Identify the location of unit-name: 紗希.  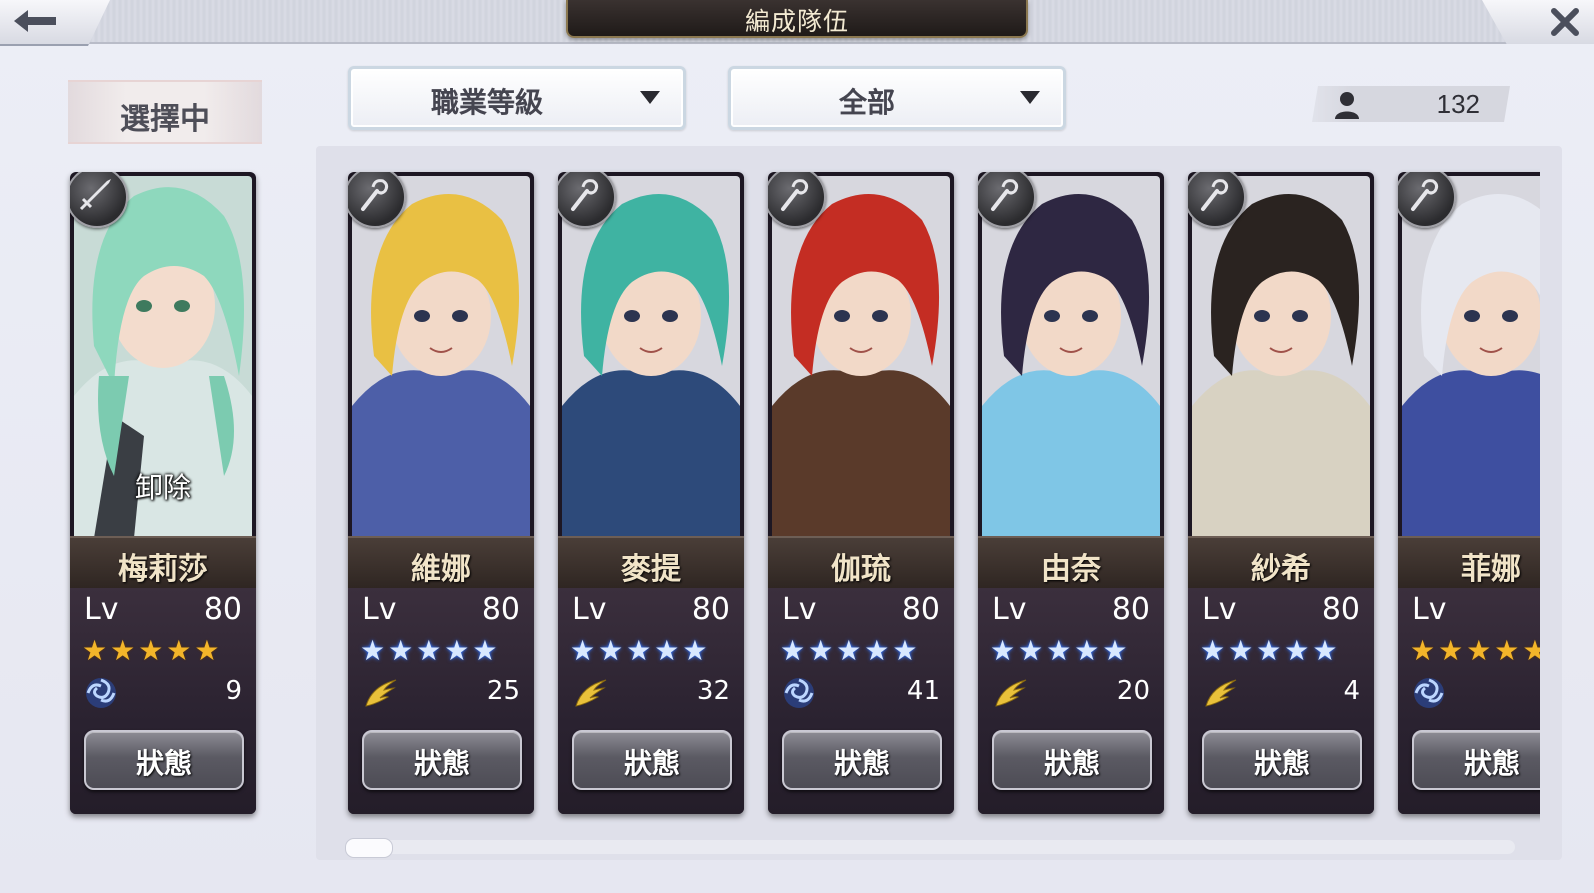
(1281, 569).